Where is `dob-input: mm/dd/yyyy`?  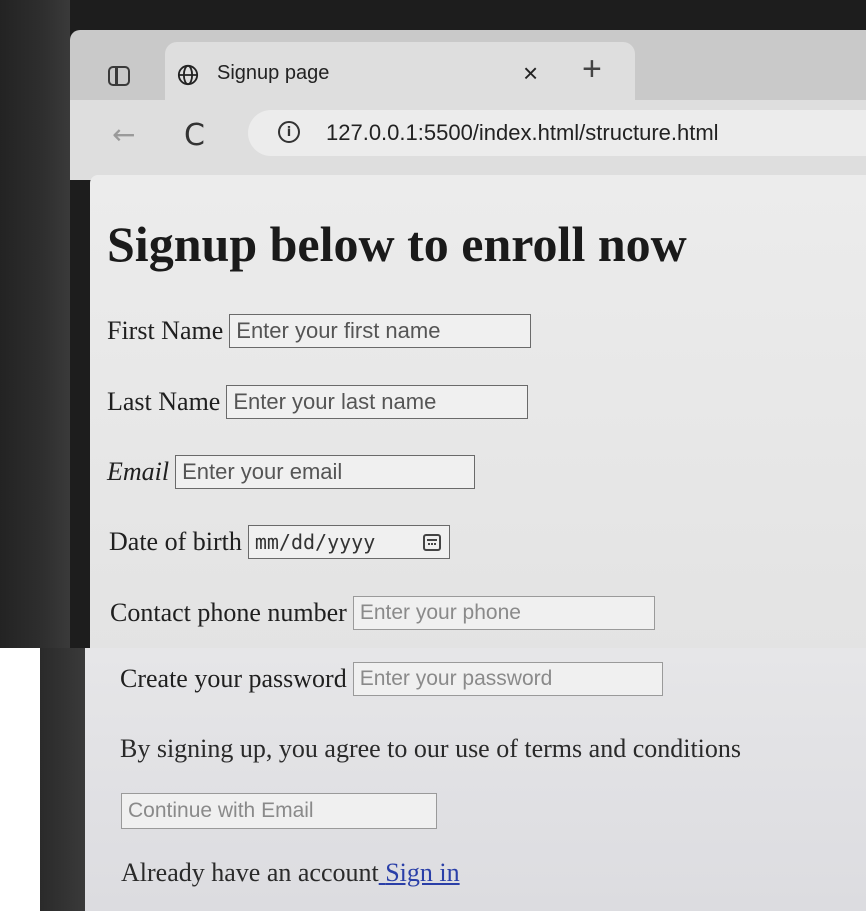
dob-input: mm/dd/yyyy is located at coordinates (348, 542).